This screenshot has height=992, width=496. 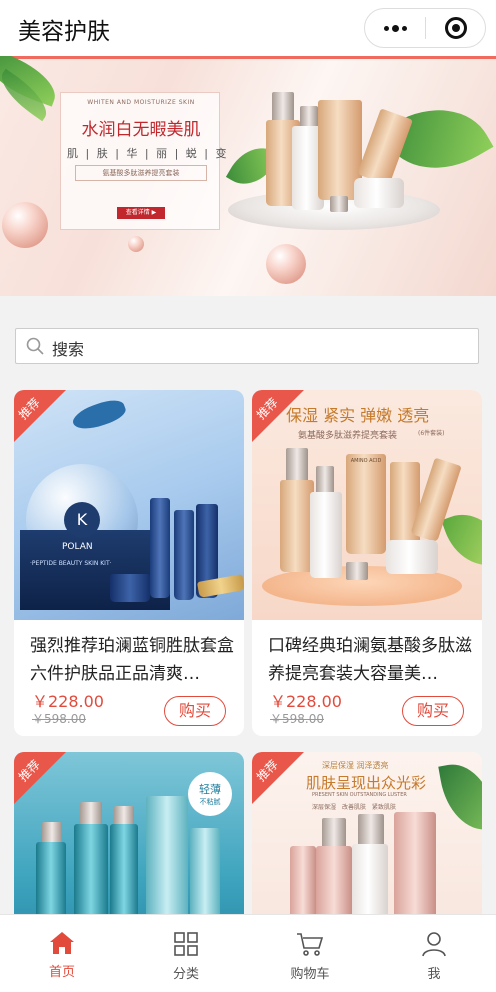 I want to click on more-menu-button, so click(x=395, y=28).